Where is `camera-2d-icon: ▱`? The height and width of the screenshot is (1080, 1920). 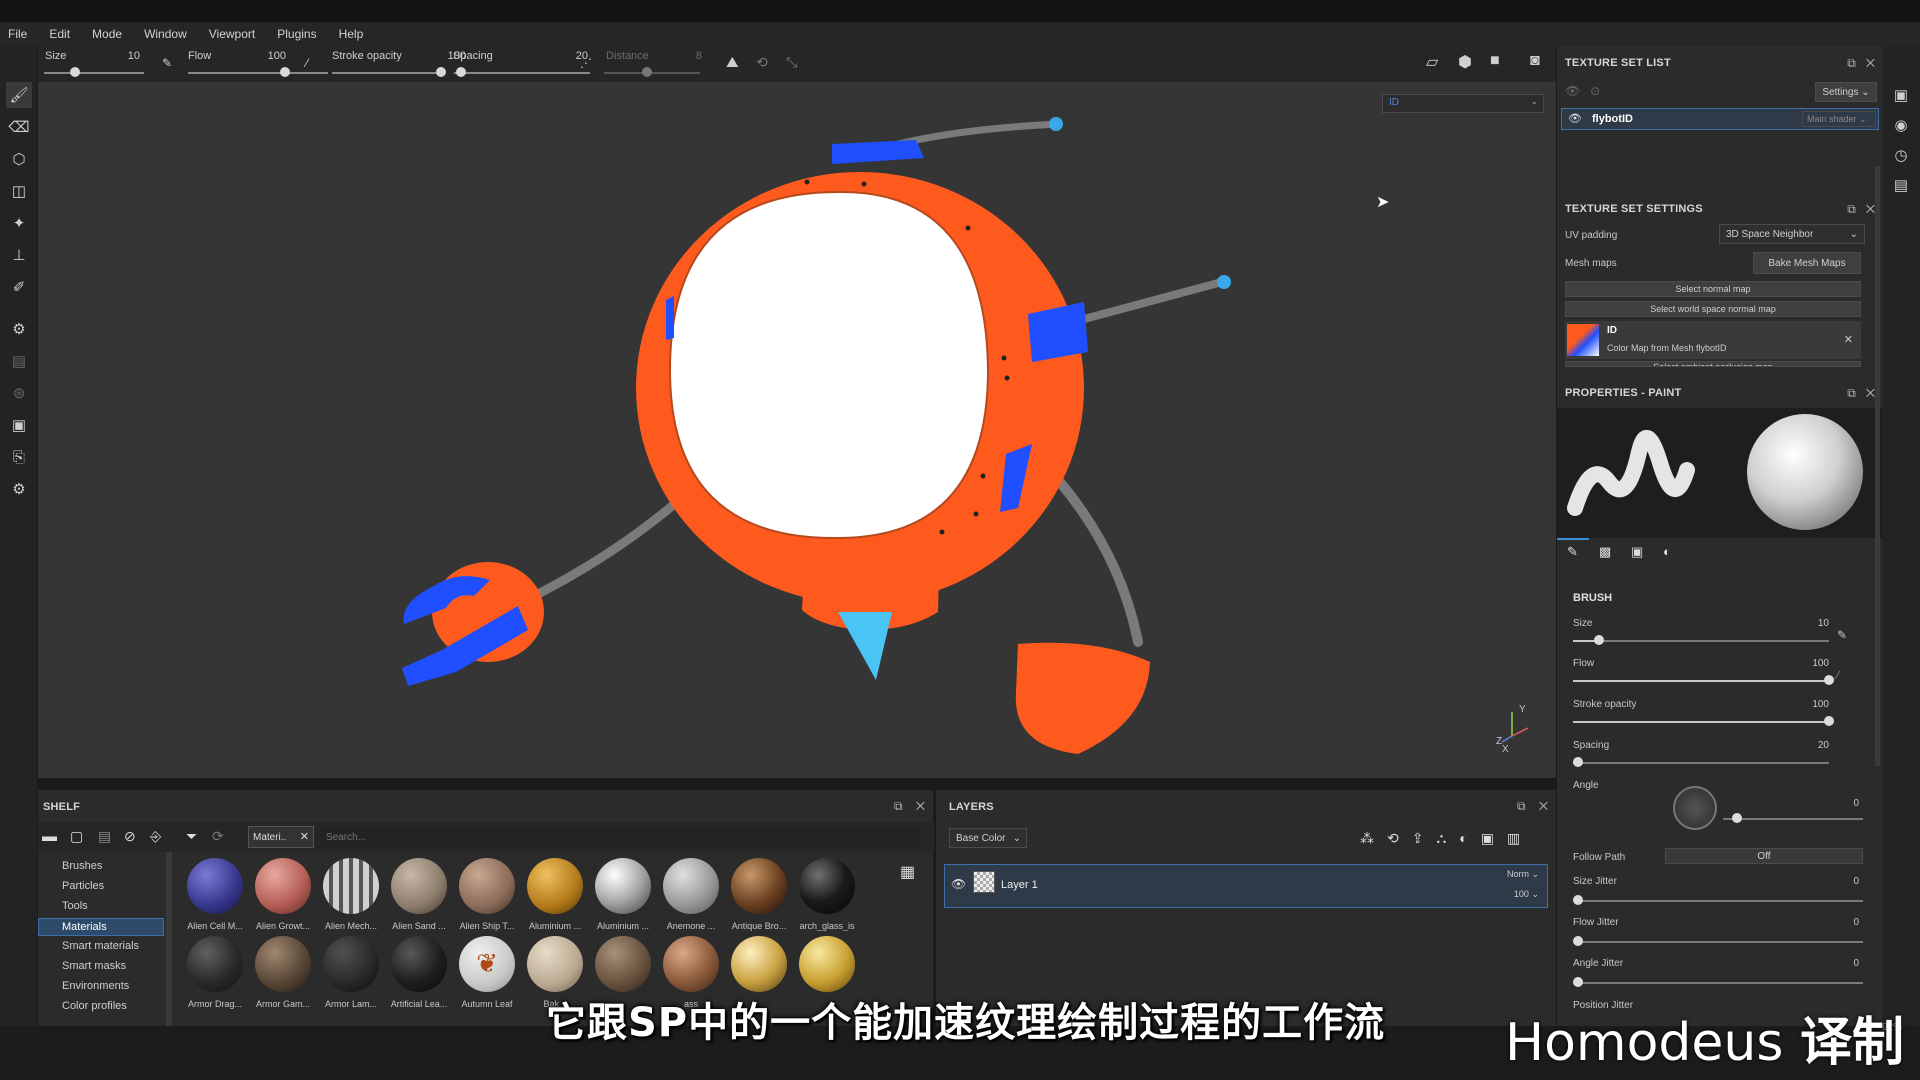 camera-2d-icon: ▱ is located at coordinates (1432, 62).